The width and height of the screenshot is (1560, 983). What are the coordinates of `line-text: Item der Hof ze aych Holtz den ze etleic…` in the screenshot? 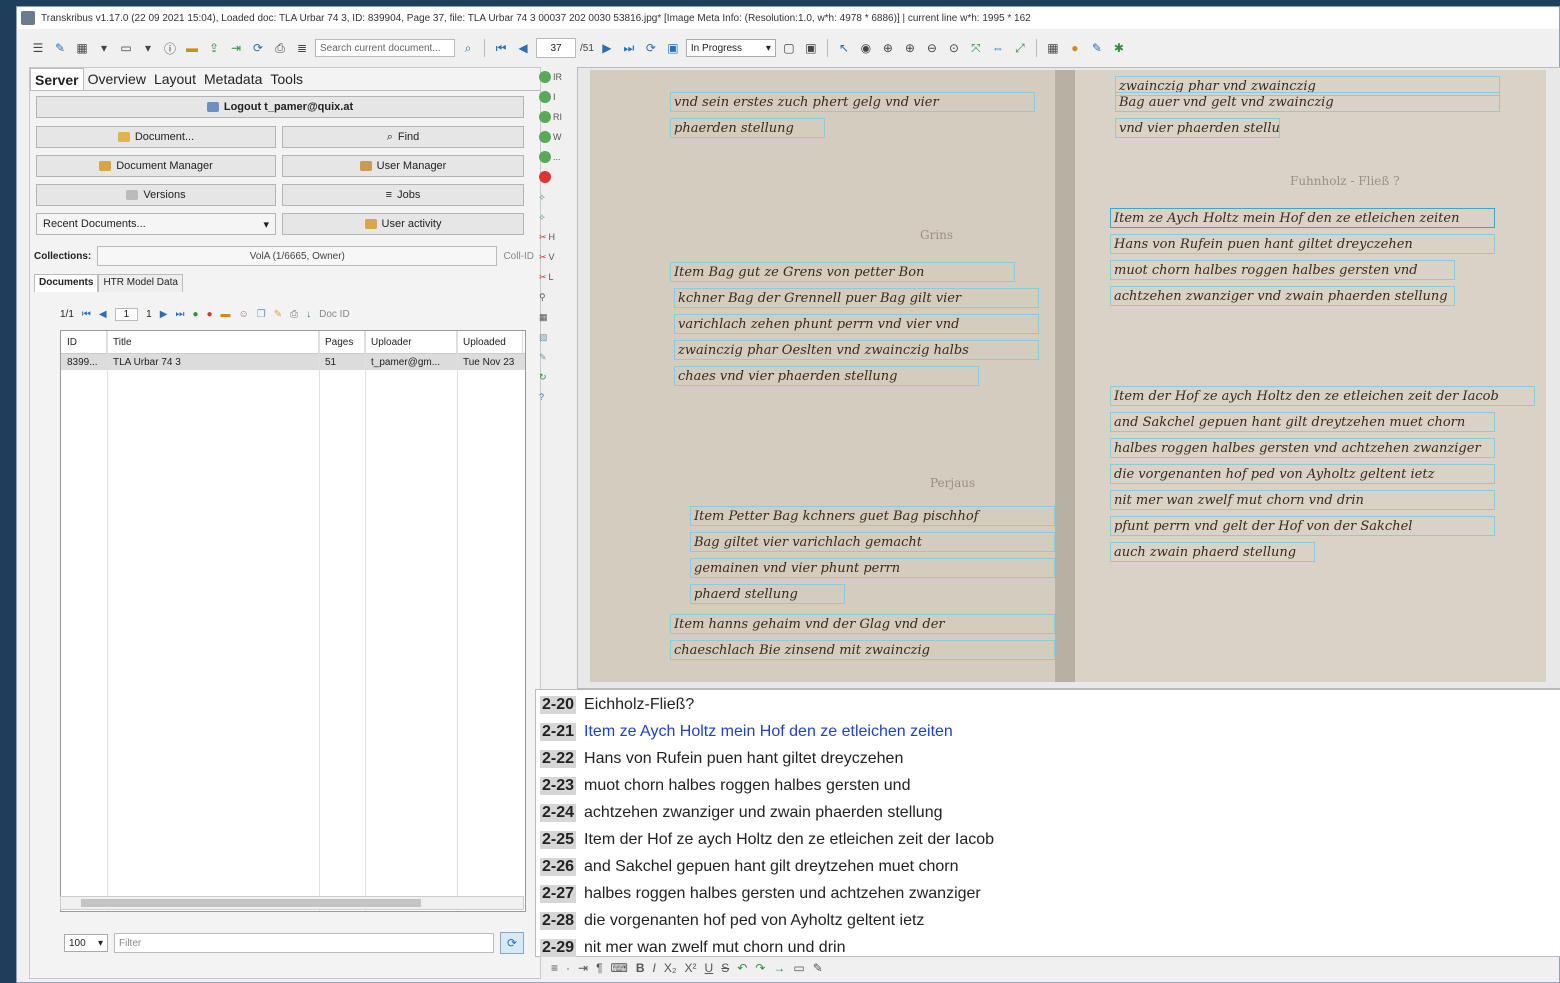 It's located at (789, 840).